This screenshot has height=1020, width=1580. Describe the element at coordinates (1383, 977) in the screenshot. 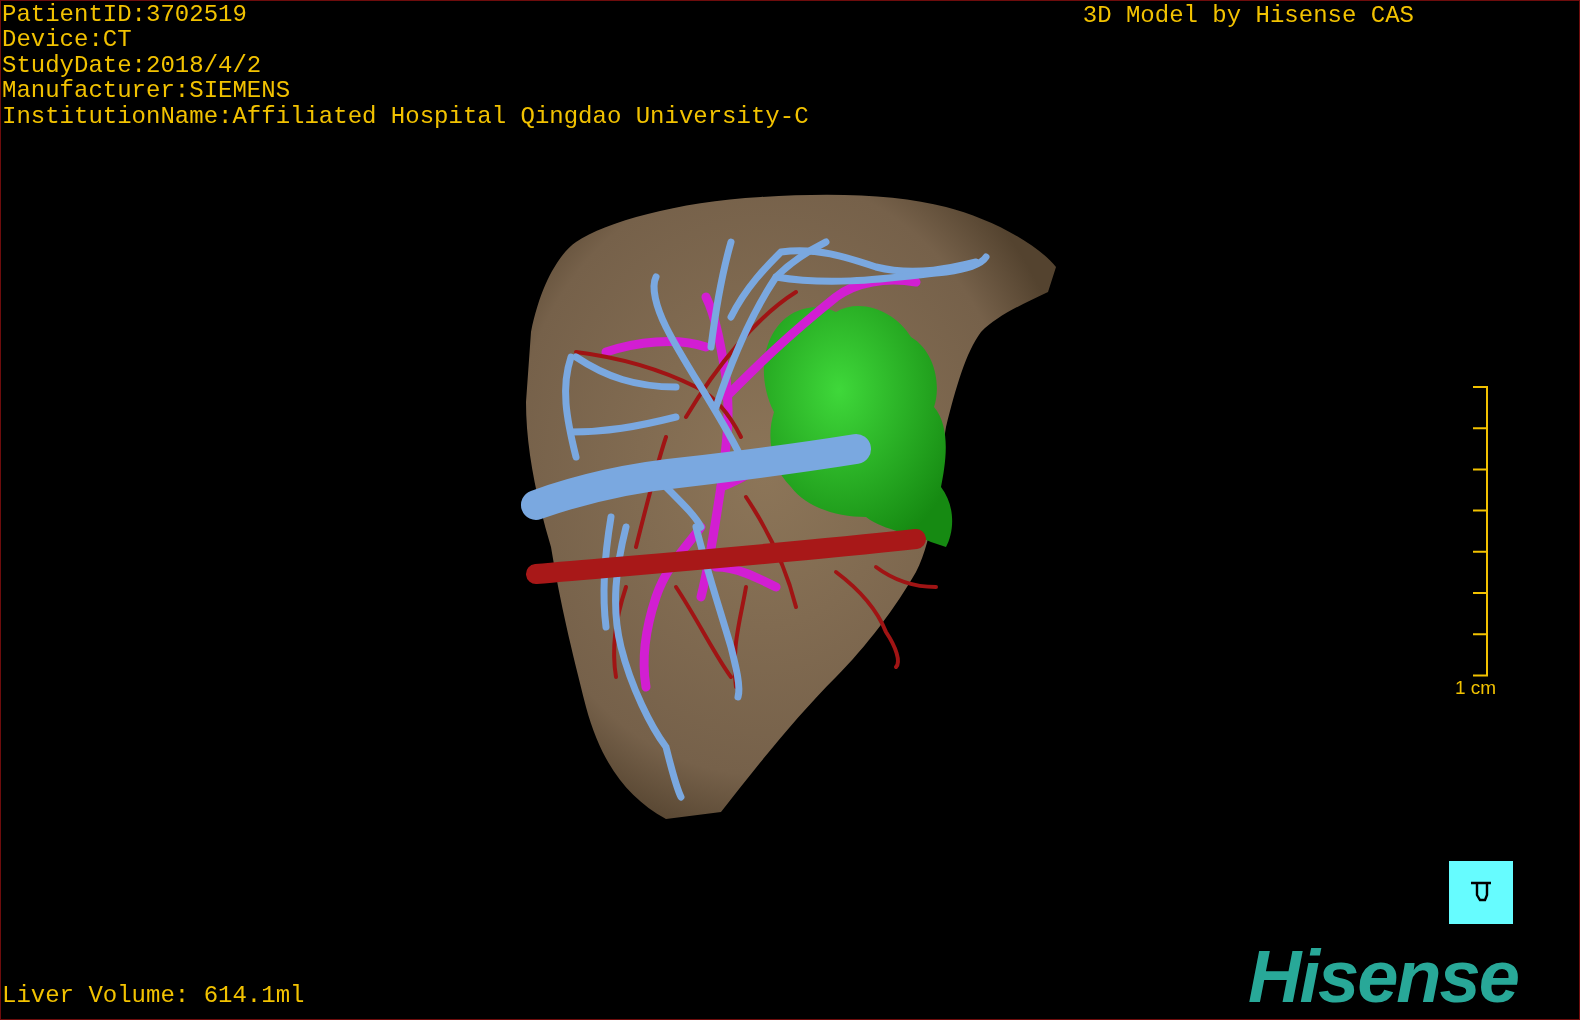

I see `brand-logo: Hisense` at that location.